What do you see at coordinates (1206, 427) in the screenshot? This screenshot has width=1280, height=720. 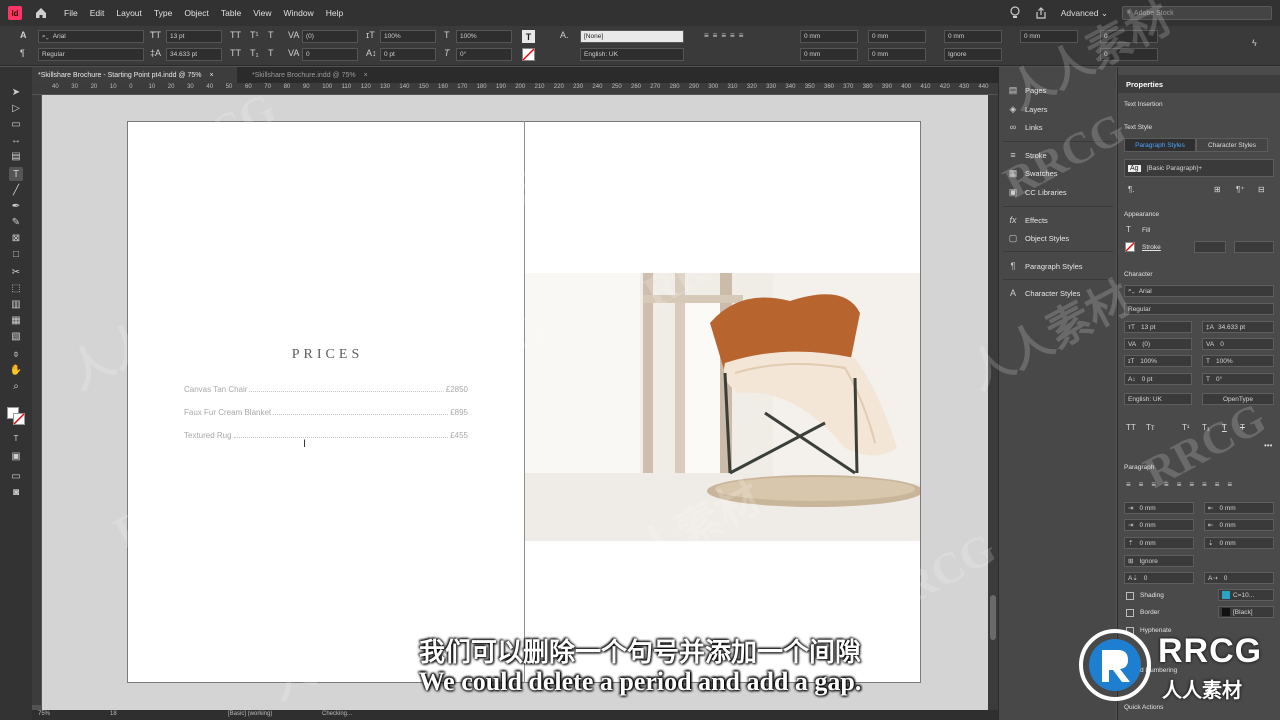 I see `subscript-icon: T₁` at bounding box center [1206, 427].